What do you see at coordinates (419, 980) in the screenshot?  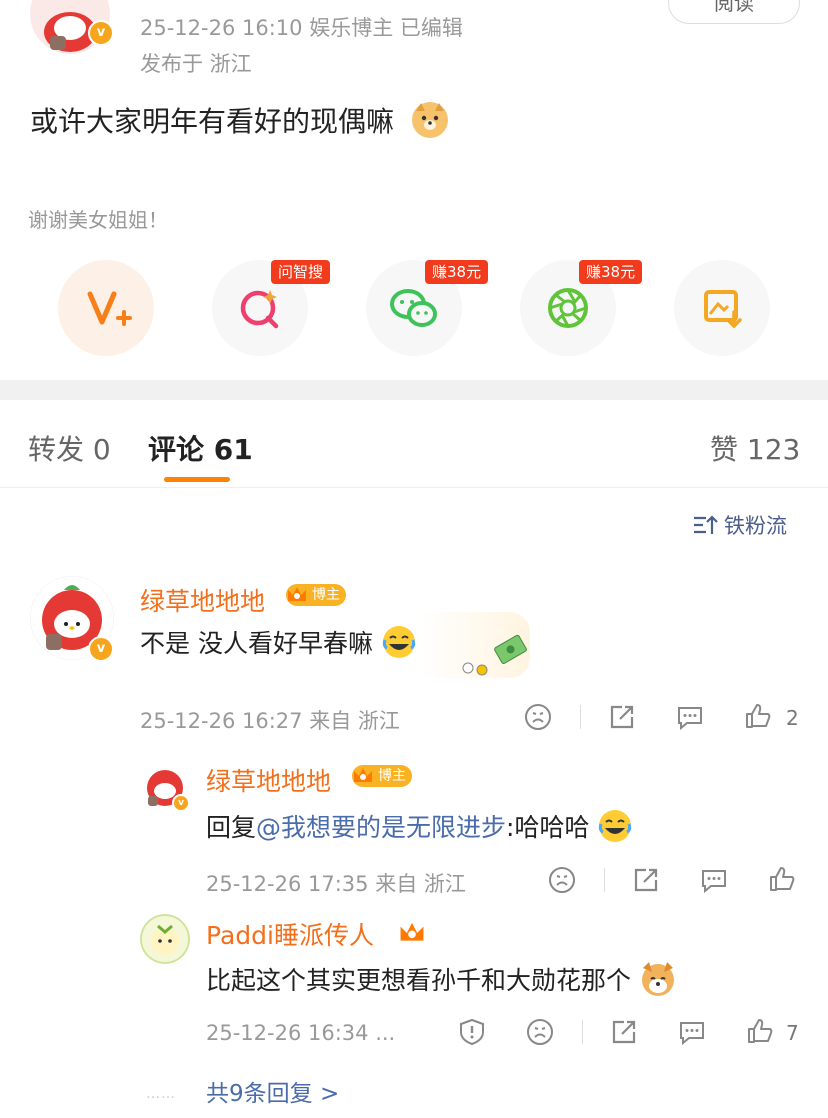 I see `reply-text-content: 比起这个其实更想看孙千和大勋花那个` at bounding box center [419, 980].